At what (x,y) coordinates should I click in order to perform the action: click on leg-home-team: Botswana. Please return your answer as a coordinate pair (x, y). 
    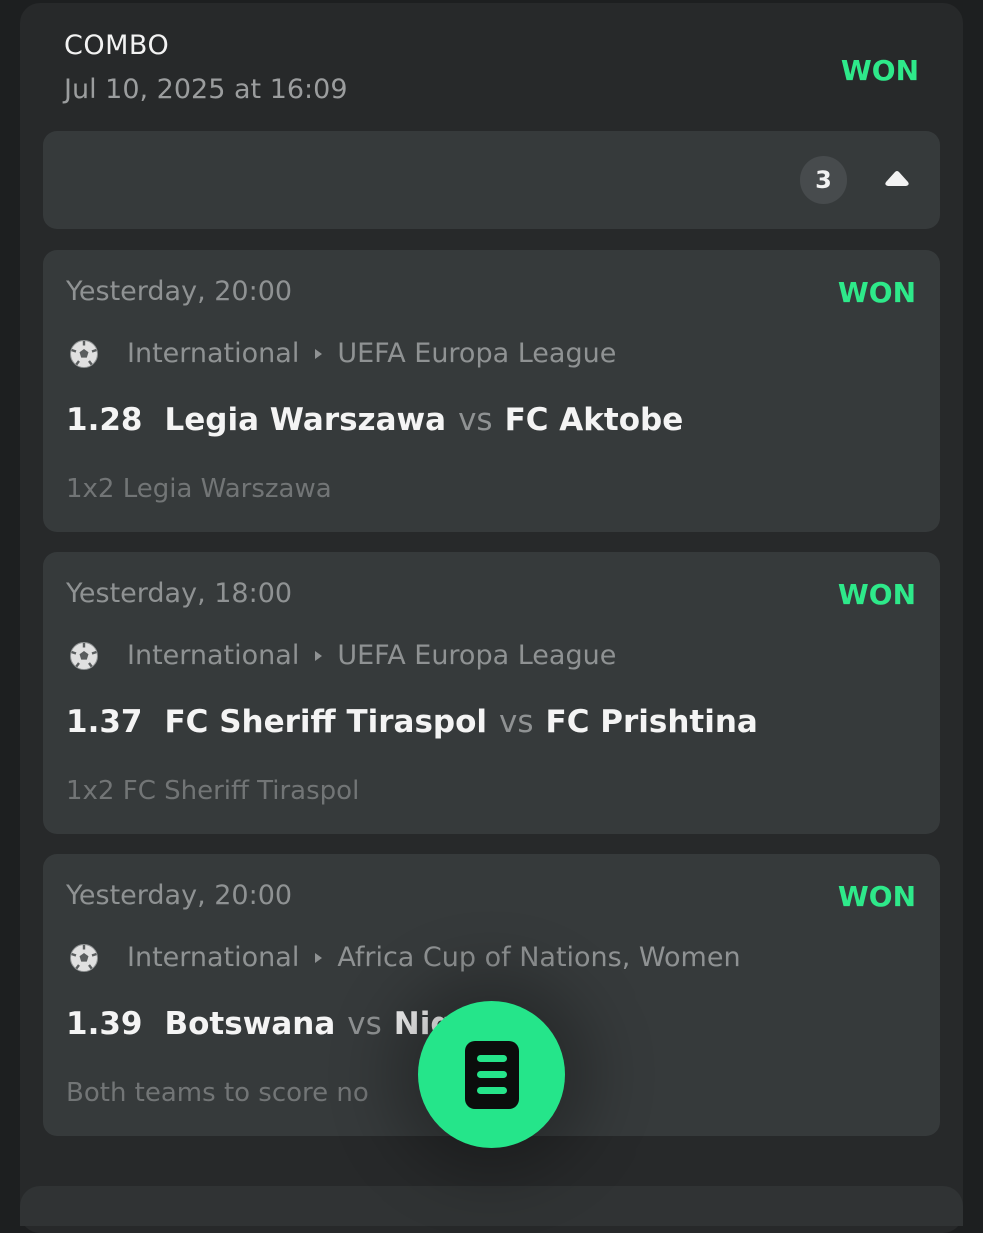
    Looking at the image, I should click on (250, 1024).